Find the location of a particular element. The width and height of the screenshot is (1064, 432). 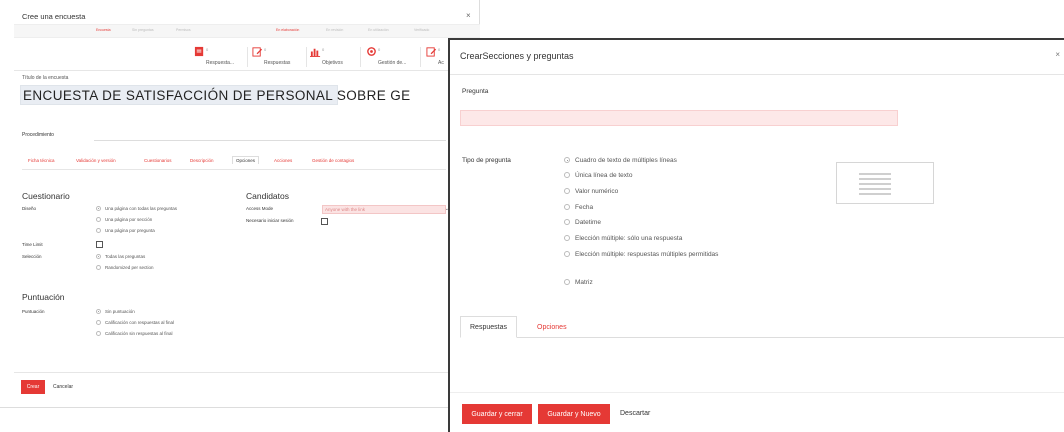

diseno-option: Una página por sección is located at coordinates (124, 219).